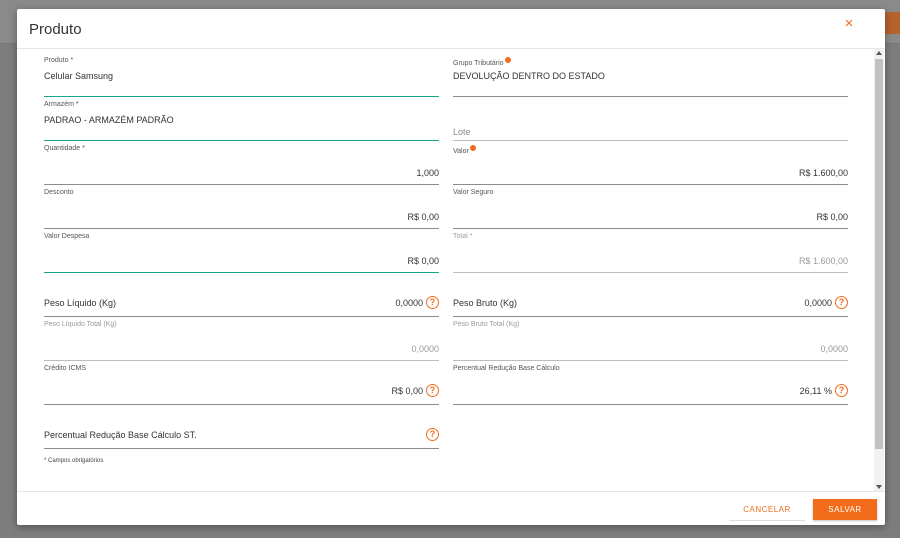  Describe the element at coordinates (67, 236) in the screenshot. I see `valor-despesa-label: Valor Despesa` at that location.